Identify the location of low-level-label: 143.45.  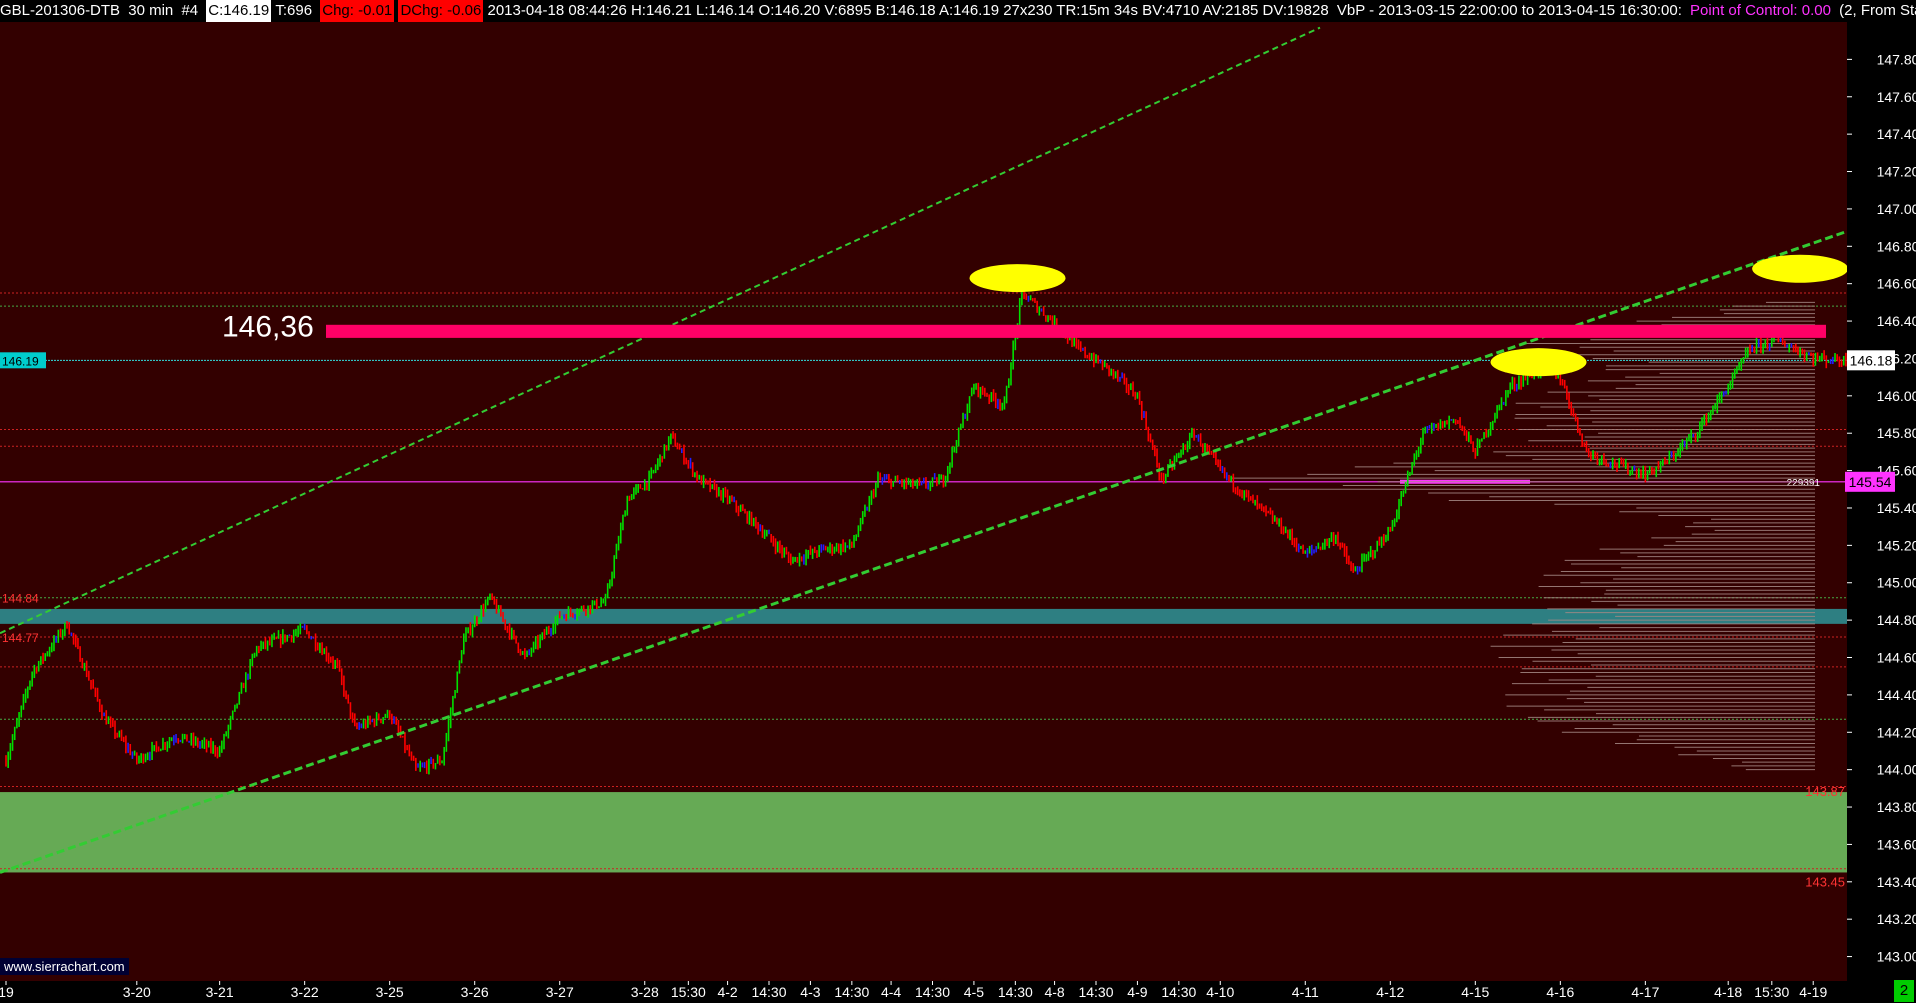
(1825, 881).